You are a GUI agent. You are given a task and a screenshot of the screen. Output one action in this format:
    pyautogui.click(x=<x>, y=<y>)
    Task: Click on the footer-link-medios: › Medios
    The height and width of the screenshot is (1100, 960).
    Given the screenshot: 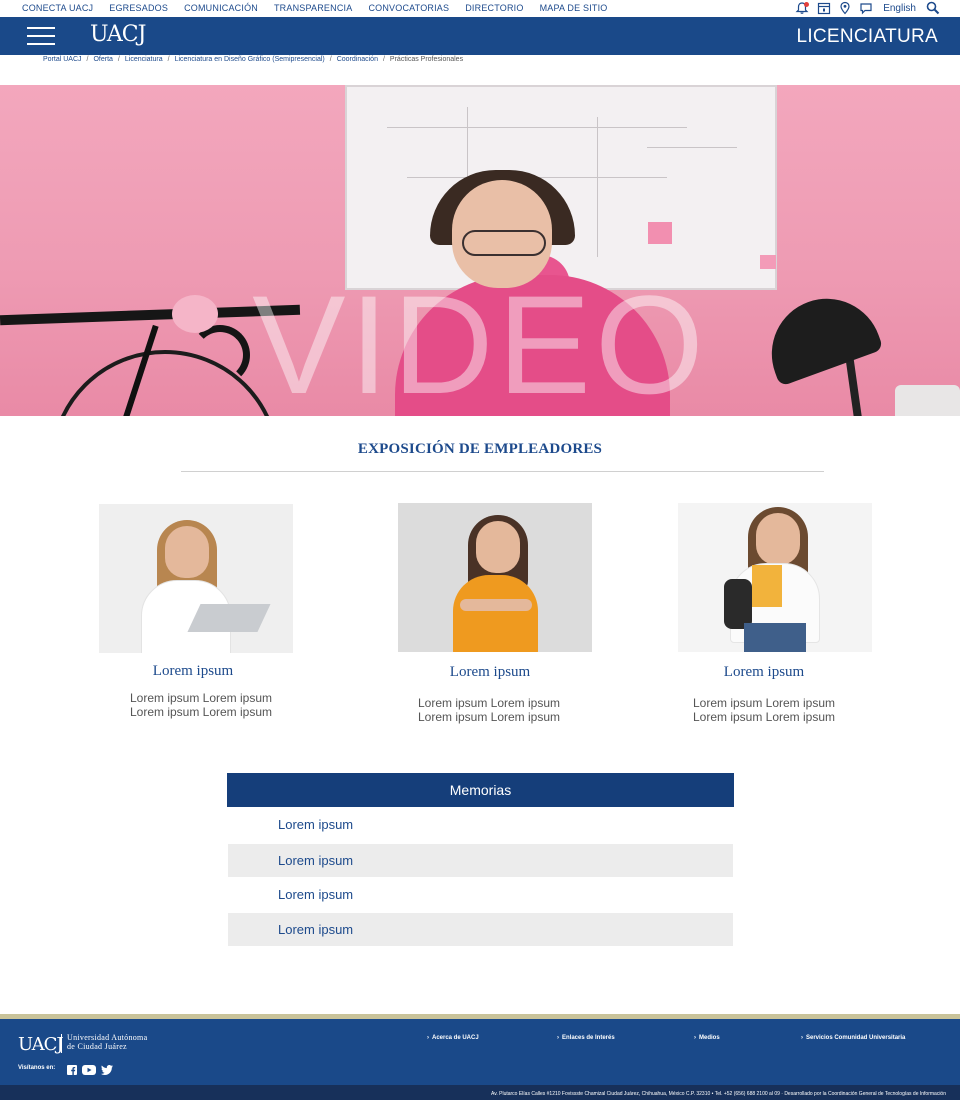 What is the action you would take?
    pyautogui.click(x=707, y=1038)
    